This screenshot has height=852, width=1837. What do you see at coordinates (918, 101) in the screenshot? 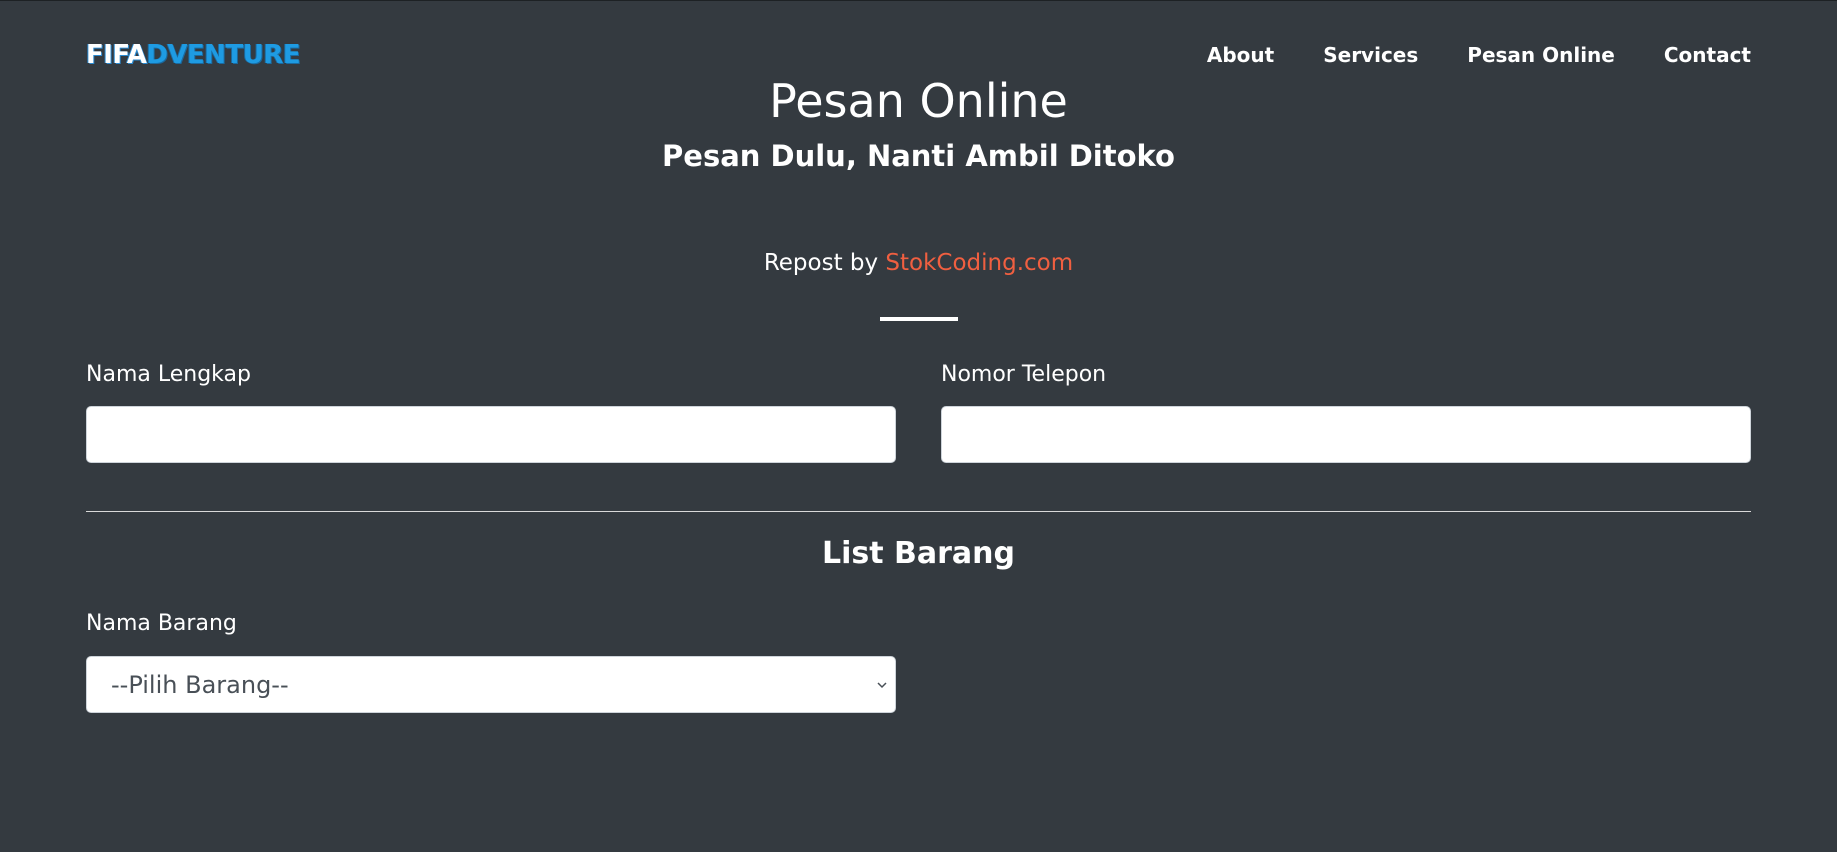
I see `page-title: Pesan Online` at bounding box center [918, 101].